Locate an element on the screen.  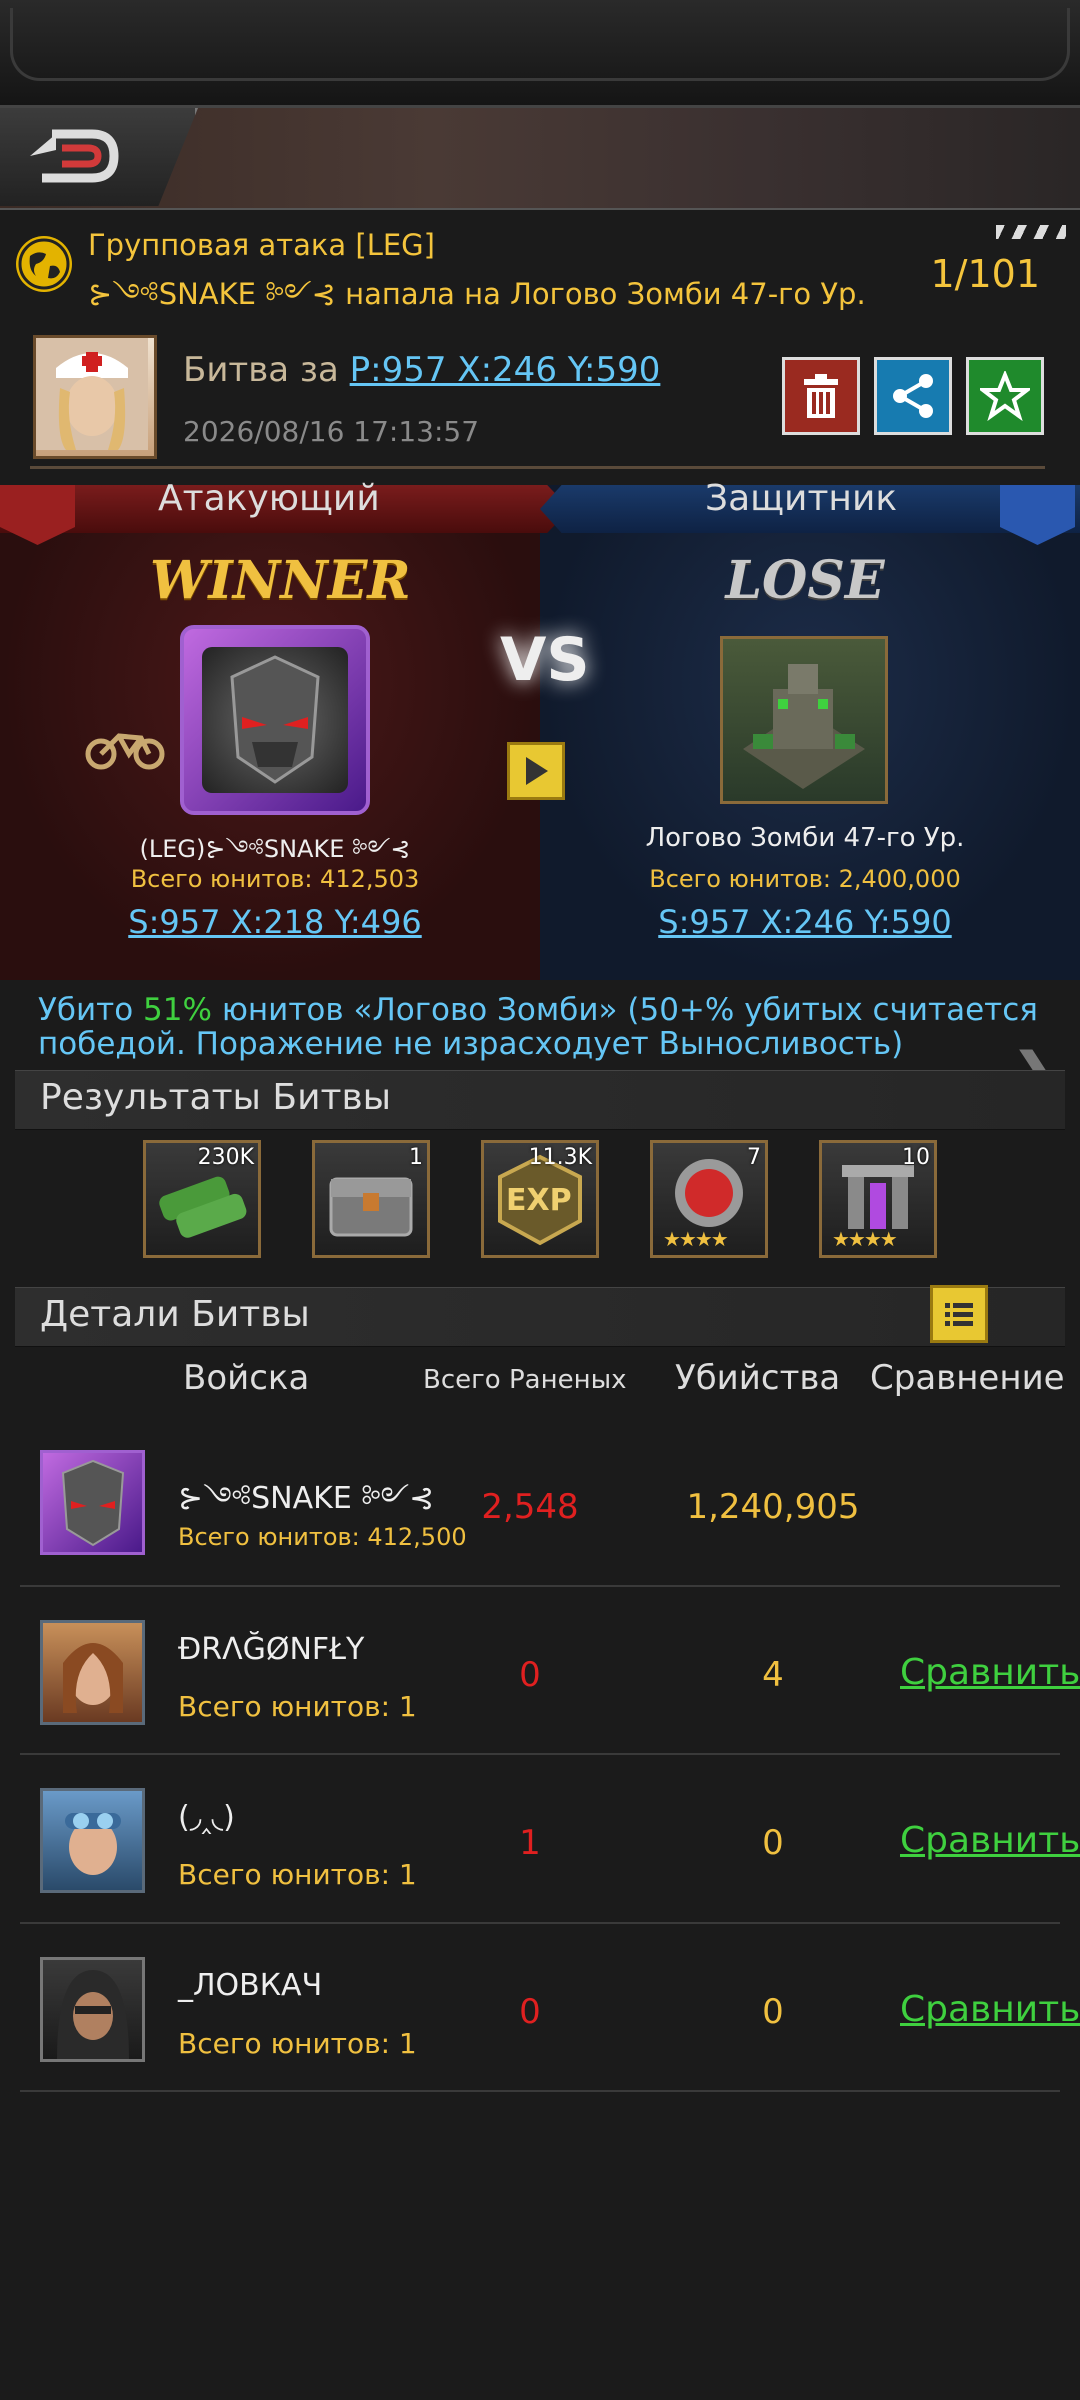
details-list-button is located at coordinates (959, 1314).